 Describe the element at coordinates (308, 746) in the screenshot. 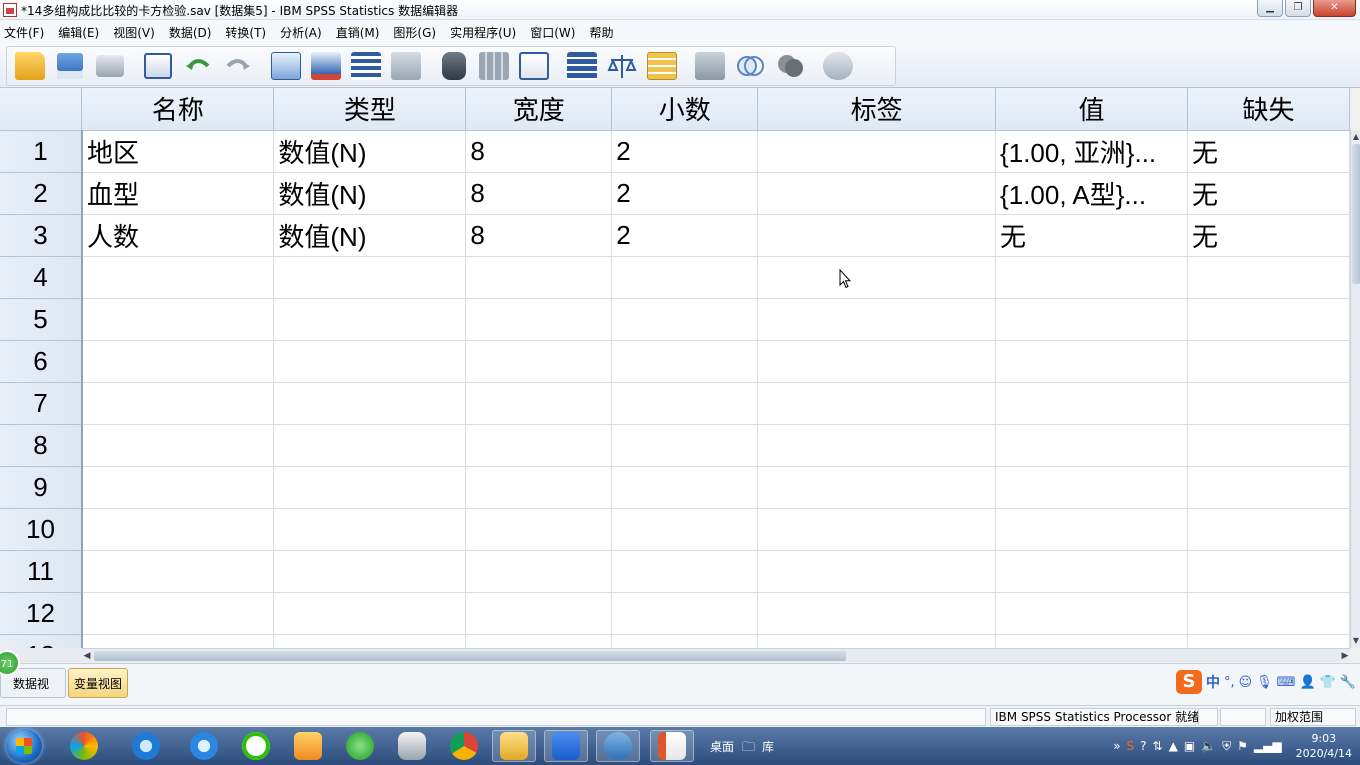

I see `media-player-icon` at that location.